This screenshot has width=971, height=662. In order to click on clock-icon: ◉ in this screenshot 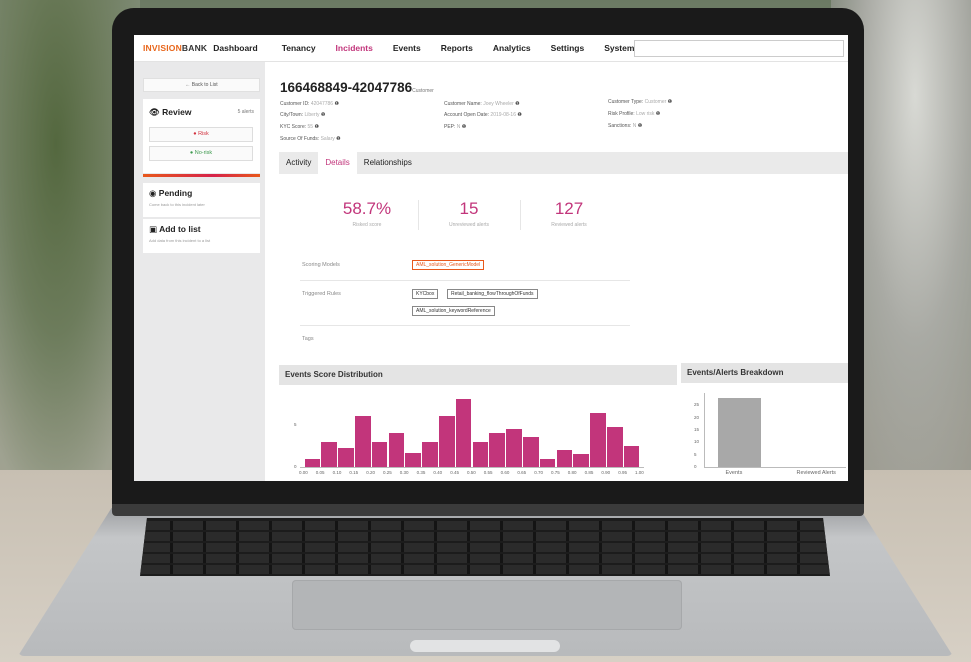, I will do `click(154, 193)`.